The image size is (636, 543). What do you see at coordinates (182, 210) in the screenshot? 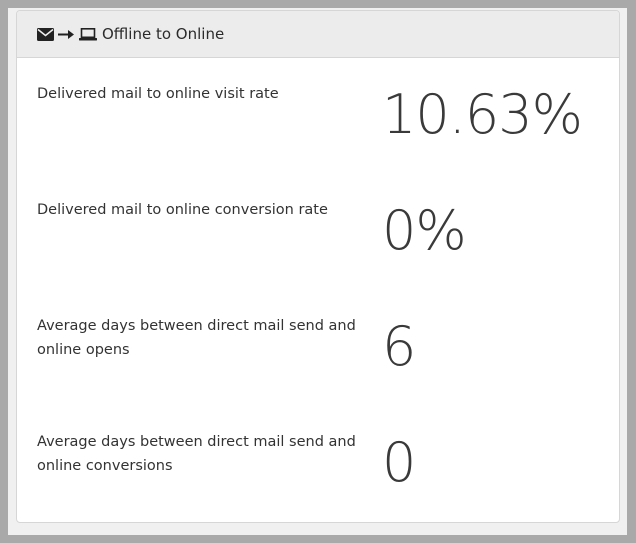
I see `metric-label: Delivered mail to online conversion rate` at bounding box center [182, 210].